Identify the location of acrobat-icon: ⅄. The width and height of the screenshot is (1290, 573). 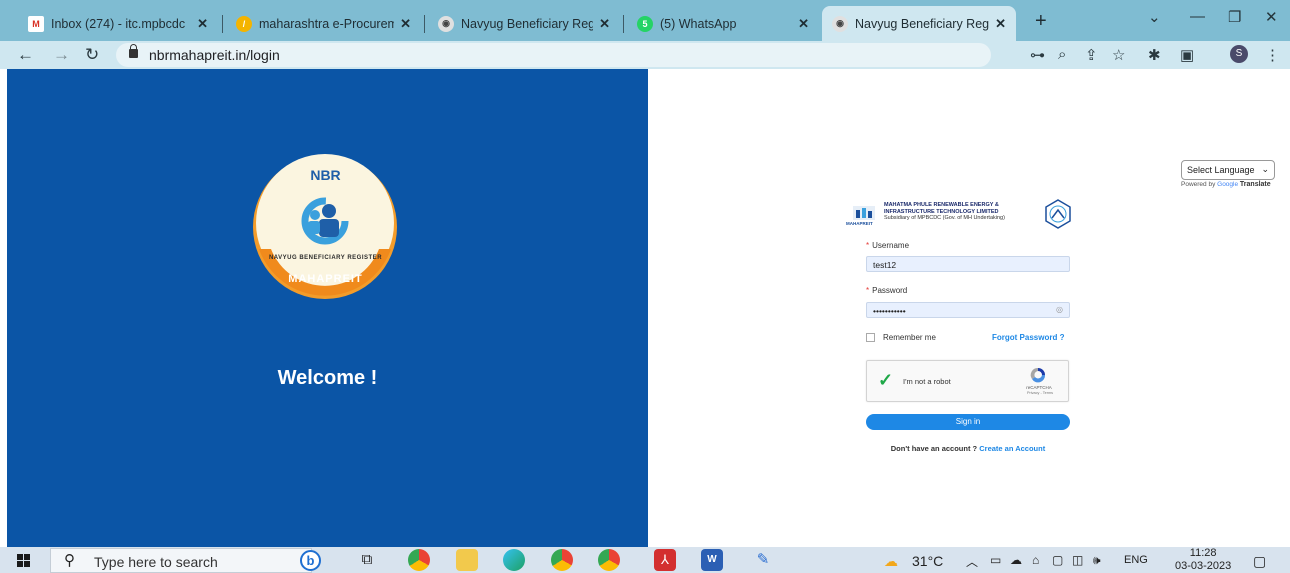
(665, 560).